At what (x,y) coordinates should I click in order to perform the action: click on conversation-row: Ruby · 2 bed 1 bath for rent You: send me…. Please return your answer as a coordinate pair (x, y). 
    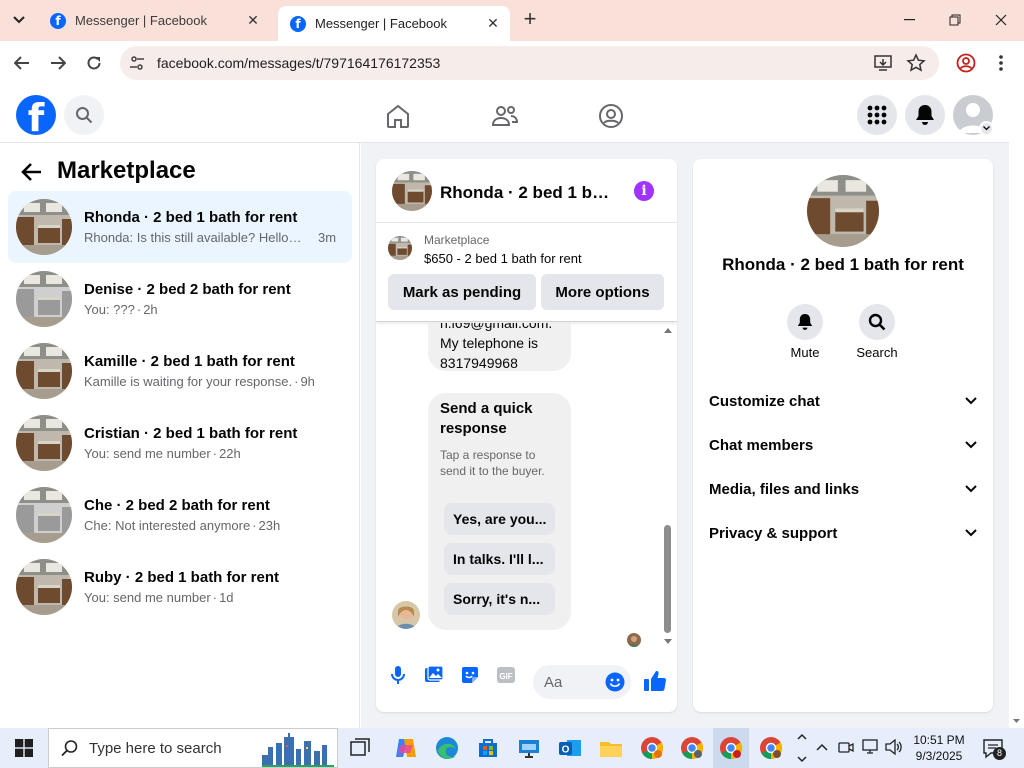
    Looking at the image, I should click on (180, 587).